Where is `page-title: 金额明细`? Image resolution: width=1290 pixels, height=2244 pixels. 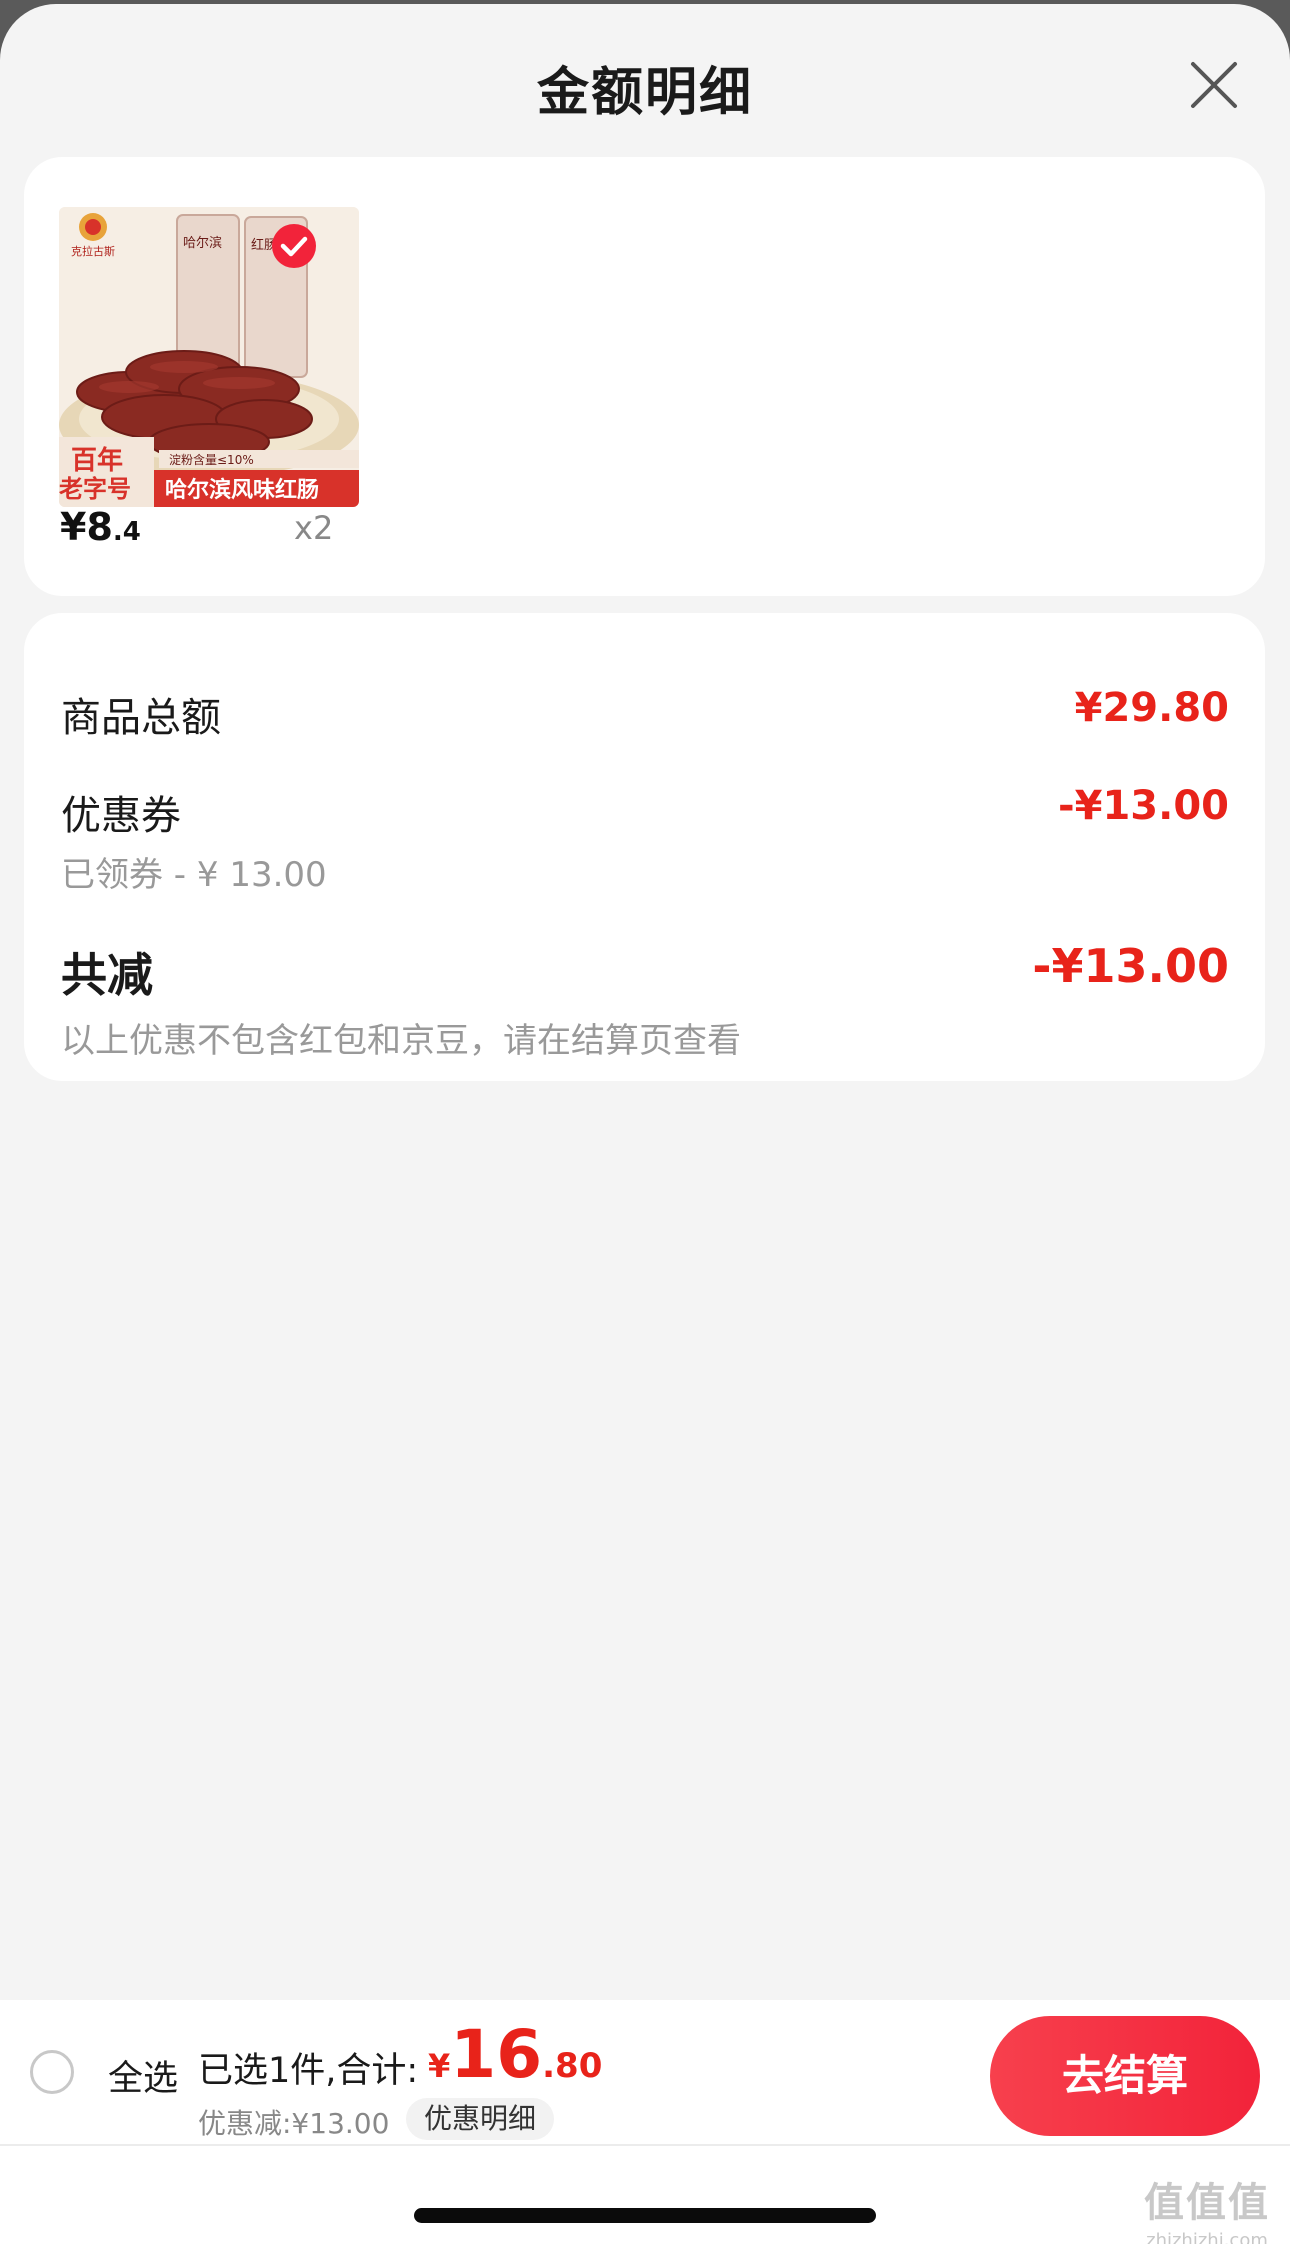
page-title: 金额明细 is located at coordinates (644, 93).